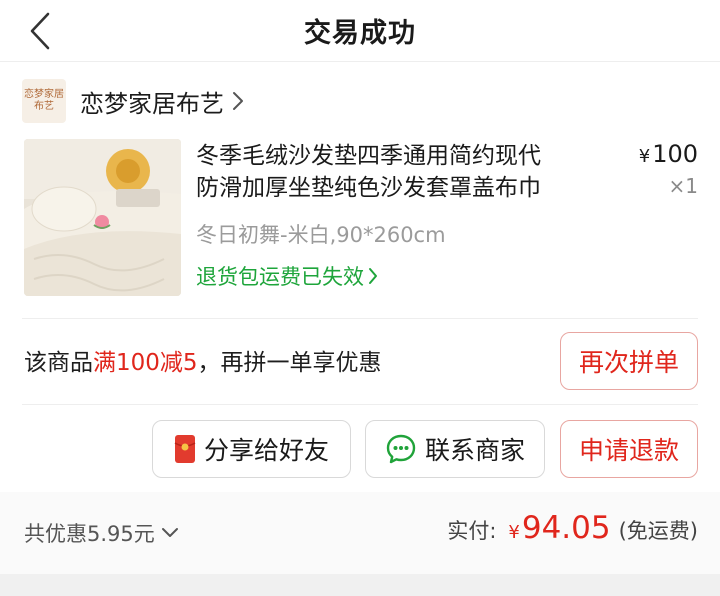  I want to click on red-envelope-icon, so click(185, 449).